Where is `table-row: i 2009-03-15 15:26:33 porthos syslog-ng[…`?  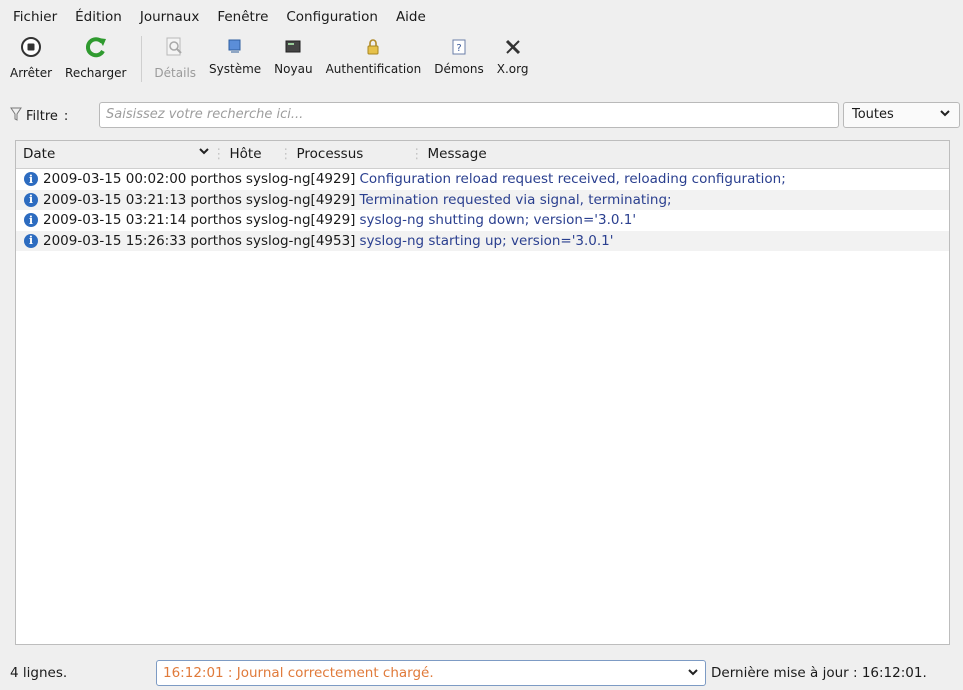
table-row: i 2009-03-15 15:26:33 porthos syslog-ng[… is located at coordinates (482, 240).